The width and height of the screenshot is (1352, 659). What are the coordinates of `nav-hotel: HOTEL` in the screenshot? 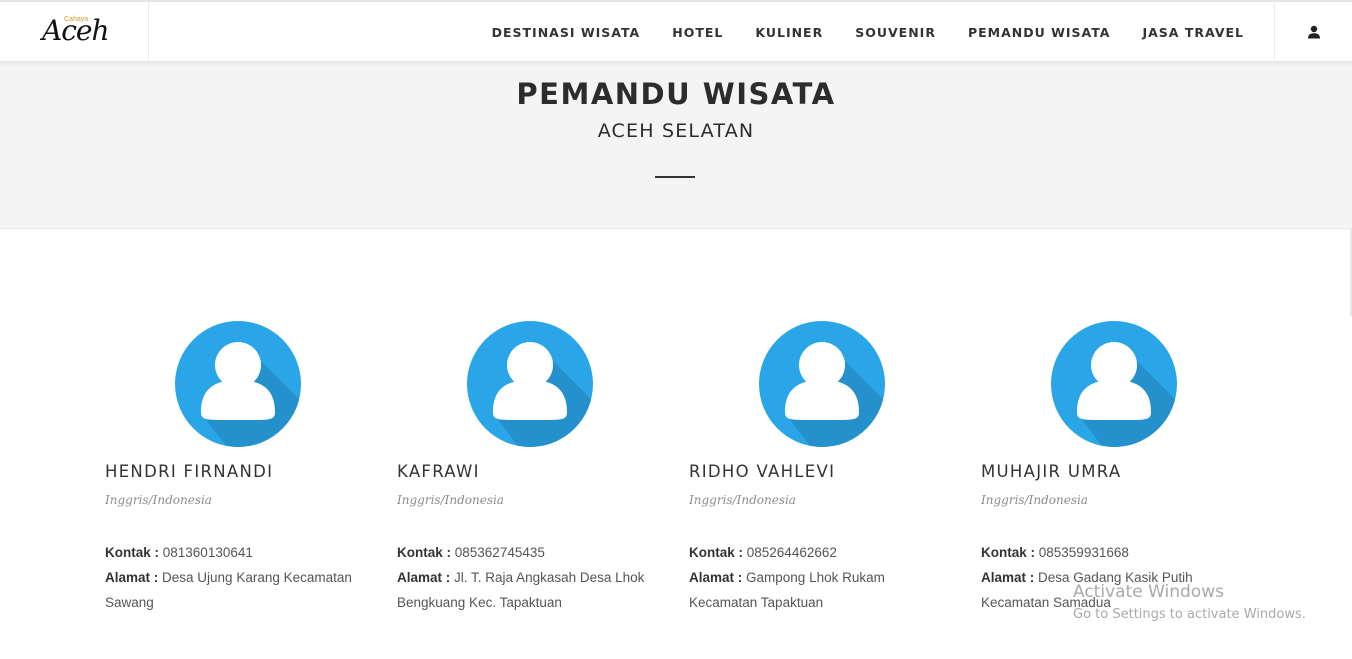 It's located at (697, 32).